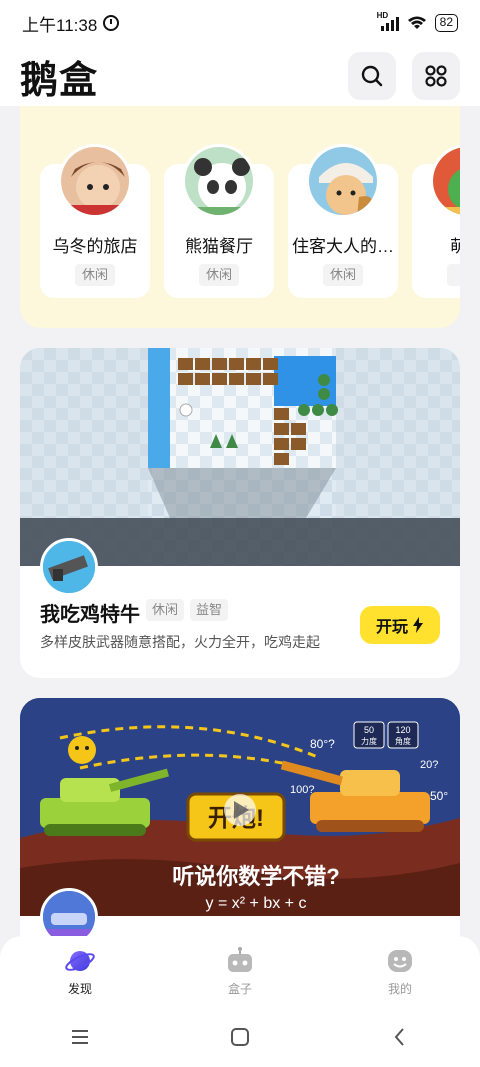  What do you see at coordinates (59, 80) in the screenshot?
I see `app-logo: 鹅盒` at bounding box center [59, 80].